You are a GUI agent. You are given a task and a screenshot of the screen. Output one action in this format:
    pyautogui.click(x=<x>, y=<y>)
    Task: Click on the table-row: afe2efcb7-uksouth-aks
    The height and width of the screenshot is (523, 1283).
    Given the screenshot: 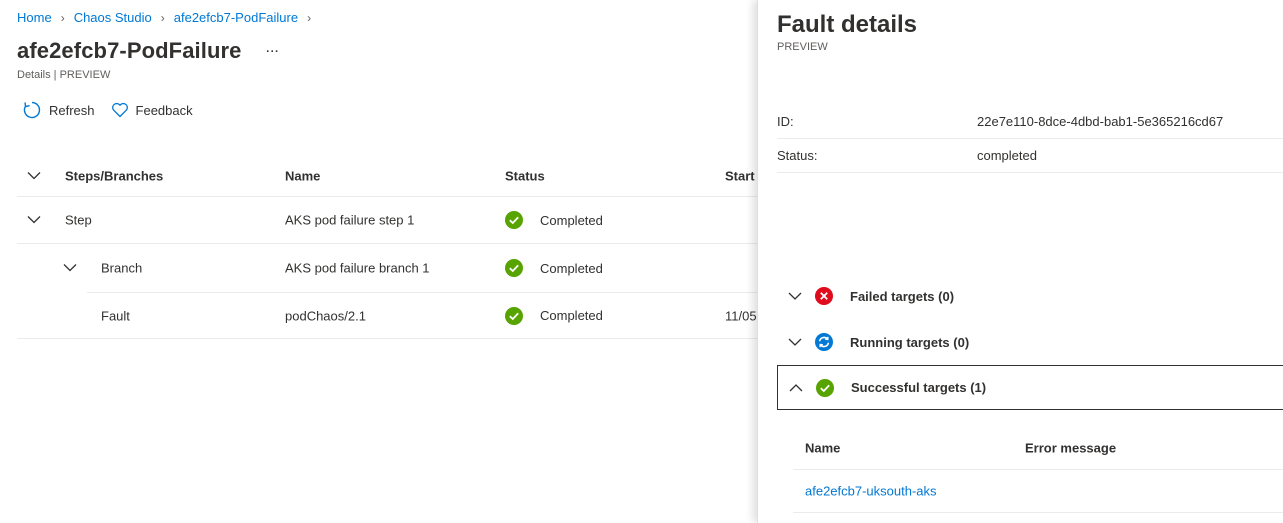 What is the action you would take?
    pyautogui.click(x=1038, y=491)
    